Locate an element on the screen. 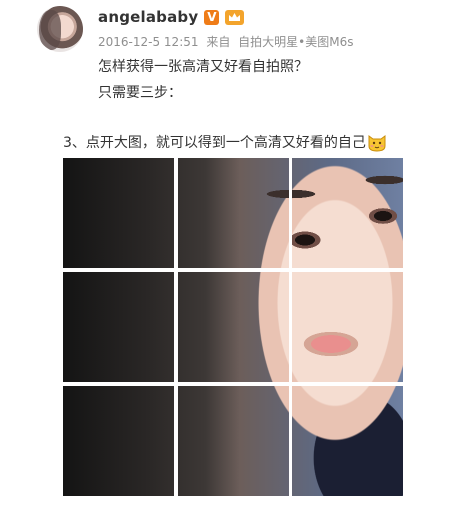 The image size is (462, 518). post-meta: 2016-12-5 12:51 来自 自拍大明星•美图M6s is located at coordinates (228, 41).